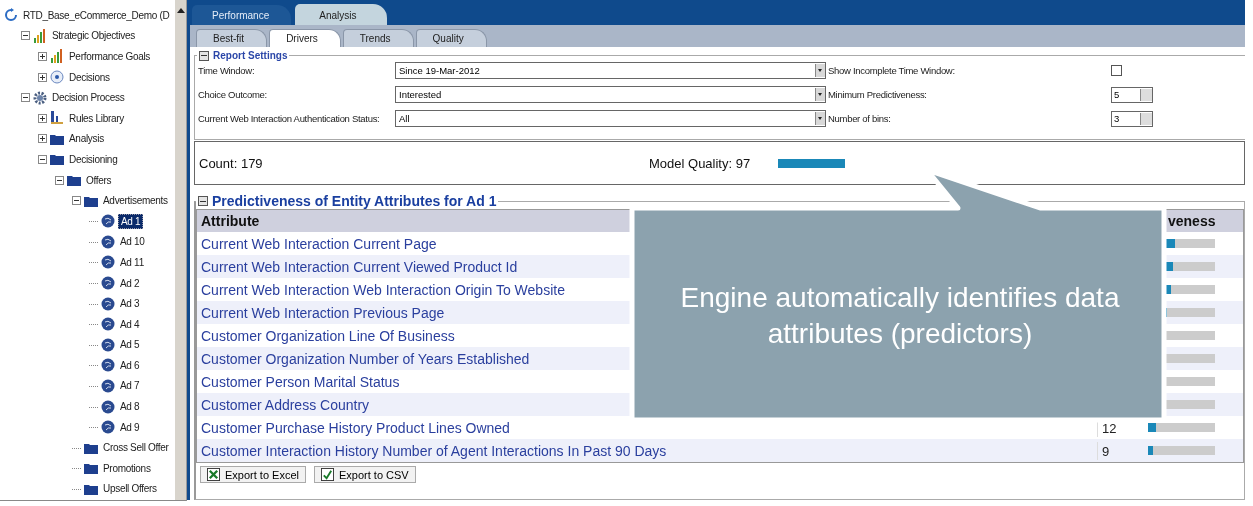 The height and width of the screenshot is (506, 1253). I want to click on field-label: Minimum Predictiveness:, so click(878, 94).